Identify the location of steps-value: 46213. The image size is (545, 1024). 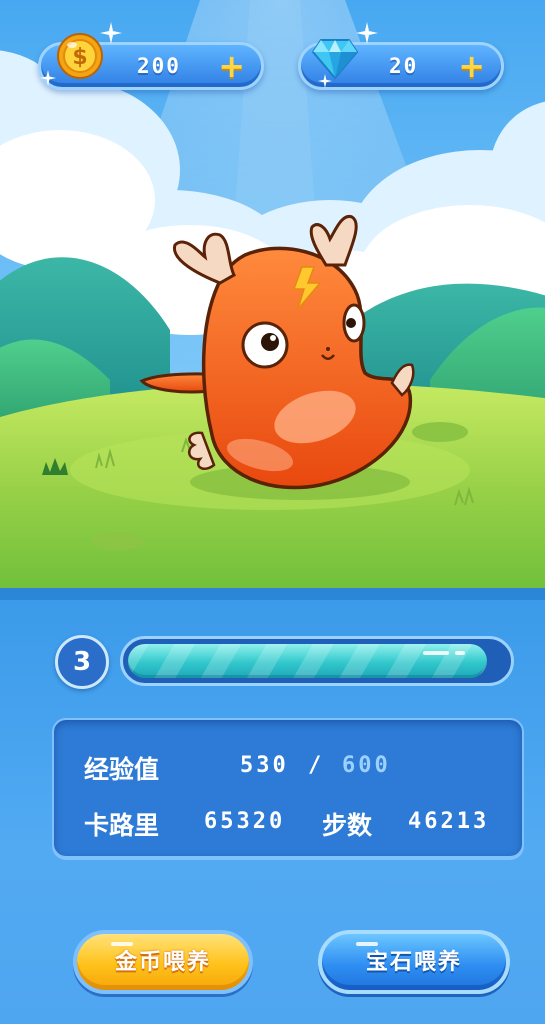
(449, 821).